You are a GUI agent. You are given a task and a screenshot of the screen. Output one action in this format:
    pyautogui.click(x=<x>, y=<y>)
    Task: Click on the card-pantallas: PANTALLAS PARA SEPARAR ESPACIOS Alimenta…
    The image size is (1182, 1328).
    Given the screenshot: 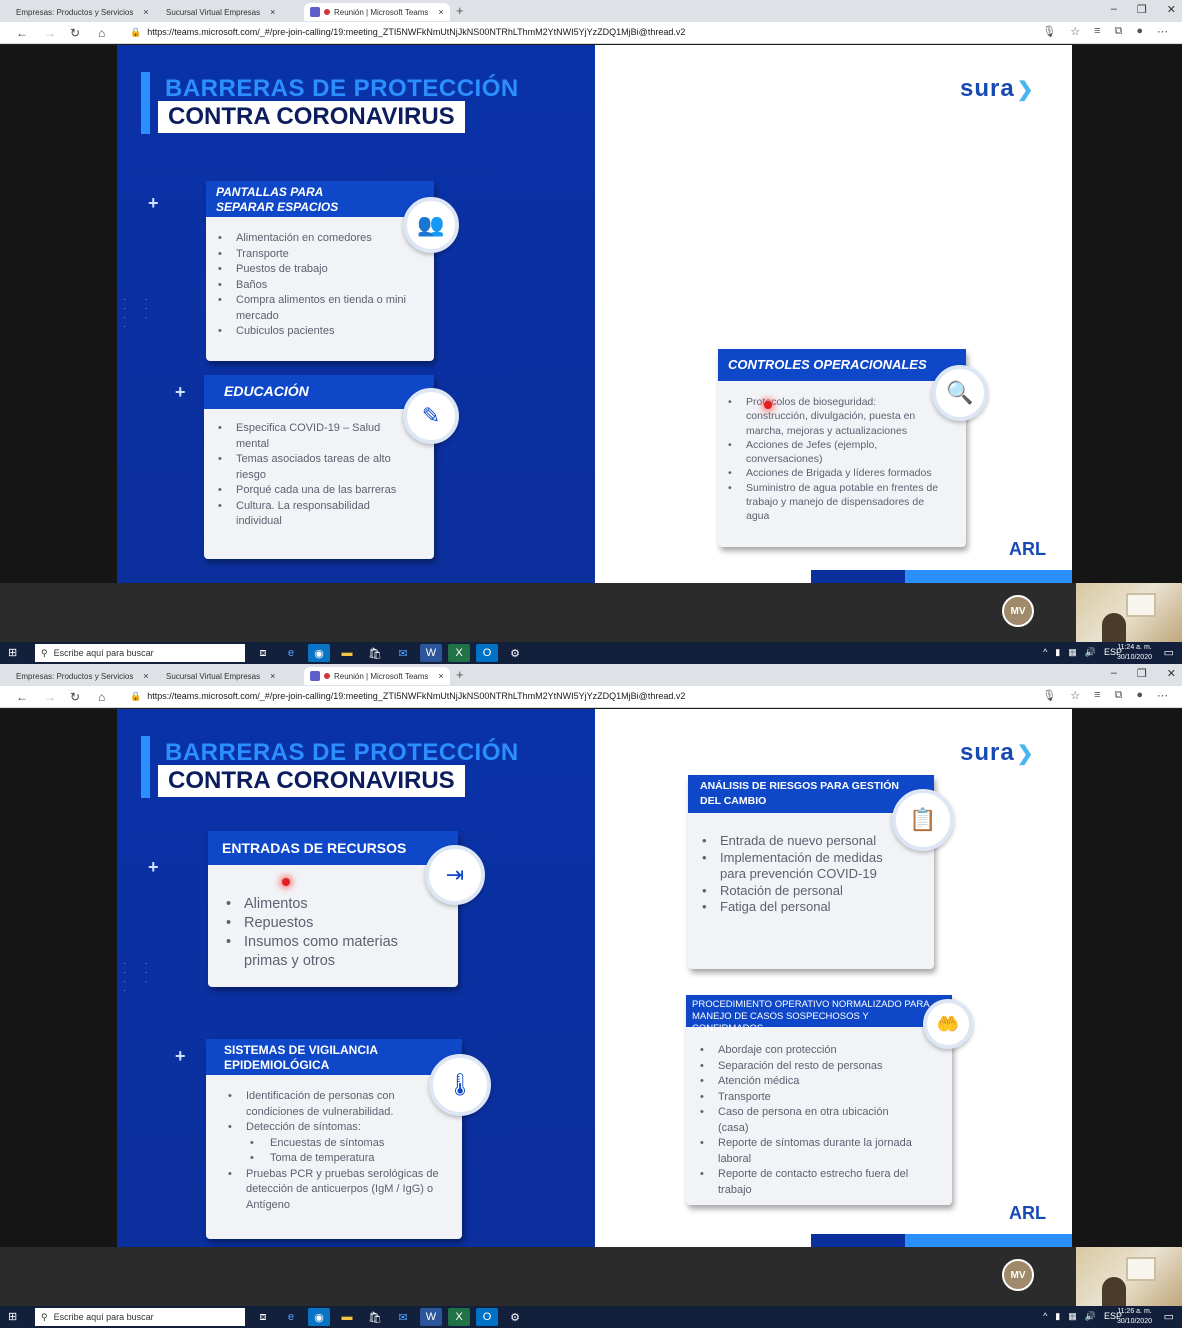 What is the action you would take?
    pyautogui.click(x=320, y=271)
    